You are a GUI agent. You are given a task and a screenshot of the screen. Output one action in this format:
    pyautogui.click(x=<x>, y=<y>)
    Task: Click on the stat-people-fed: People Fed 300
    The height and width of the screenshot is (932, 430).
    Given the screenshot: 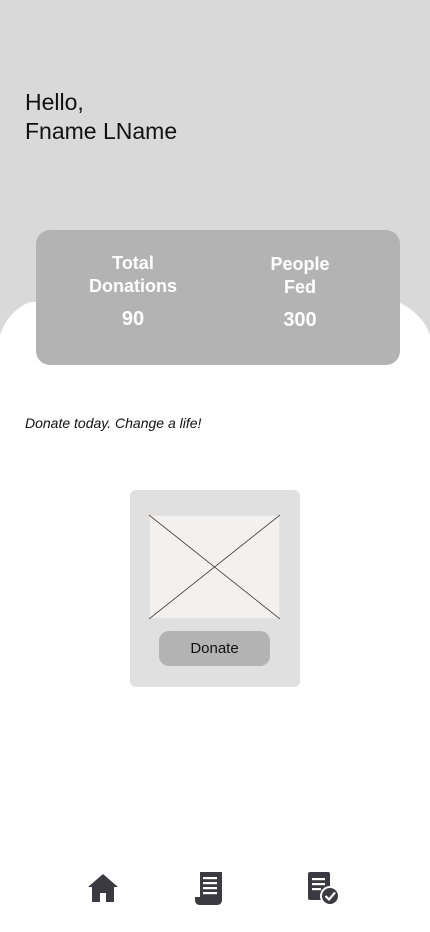 What is the action you would take?
    pyautogui.click(x=300, y=292)
    